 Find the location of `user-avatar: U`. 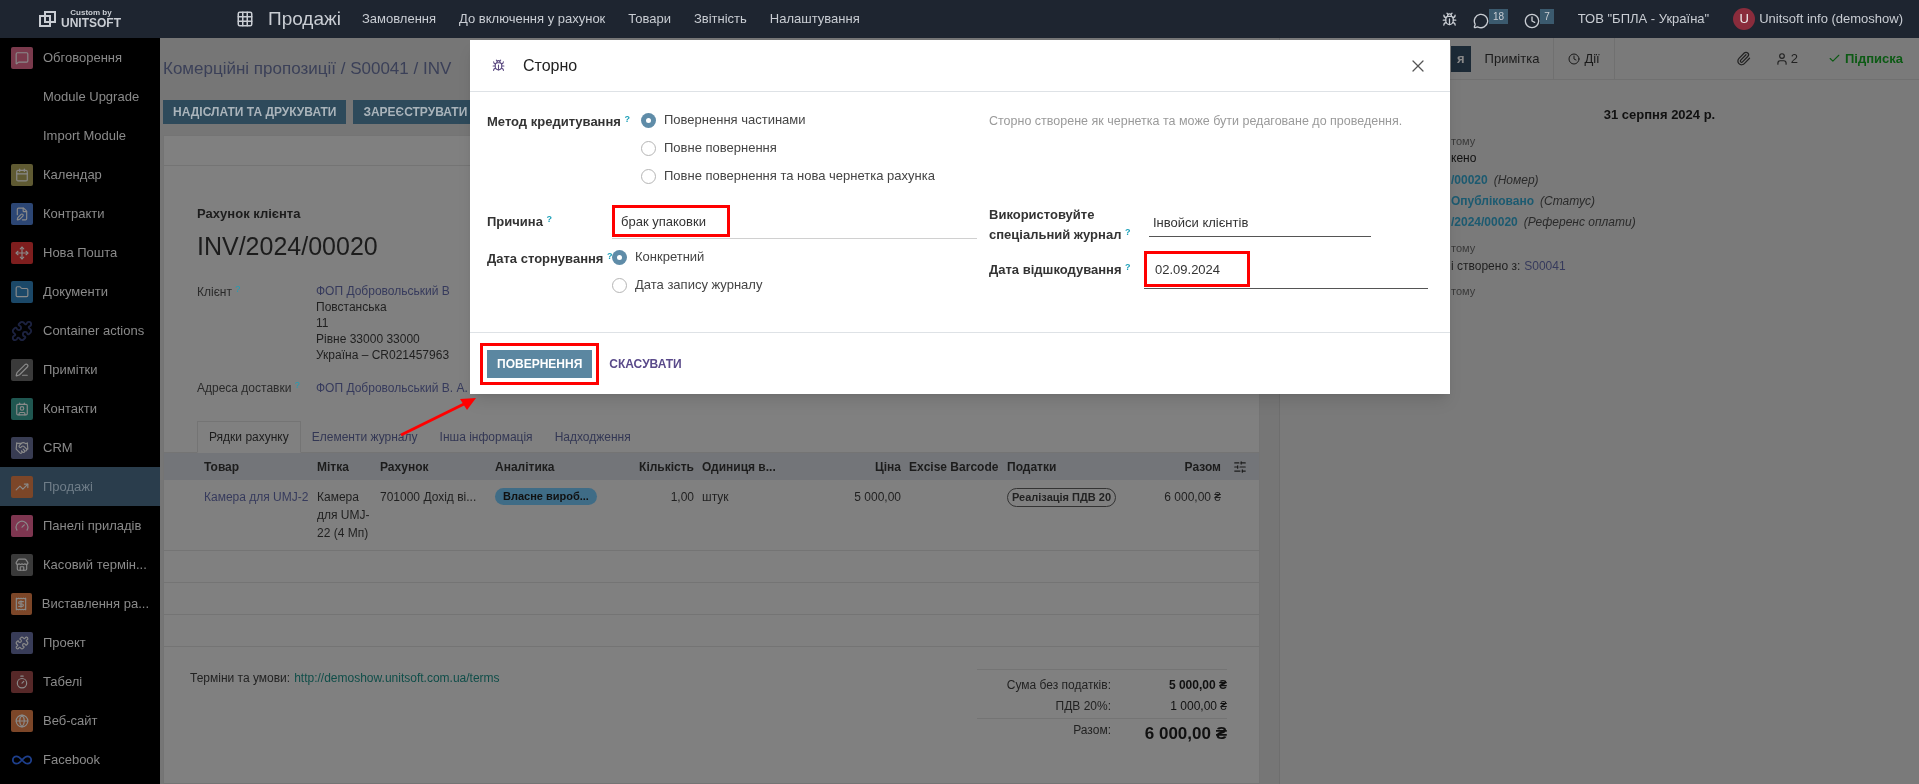

user-avatar: U is located at coordinates (1744, 19).